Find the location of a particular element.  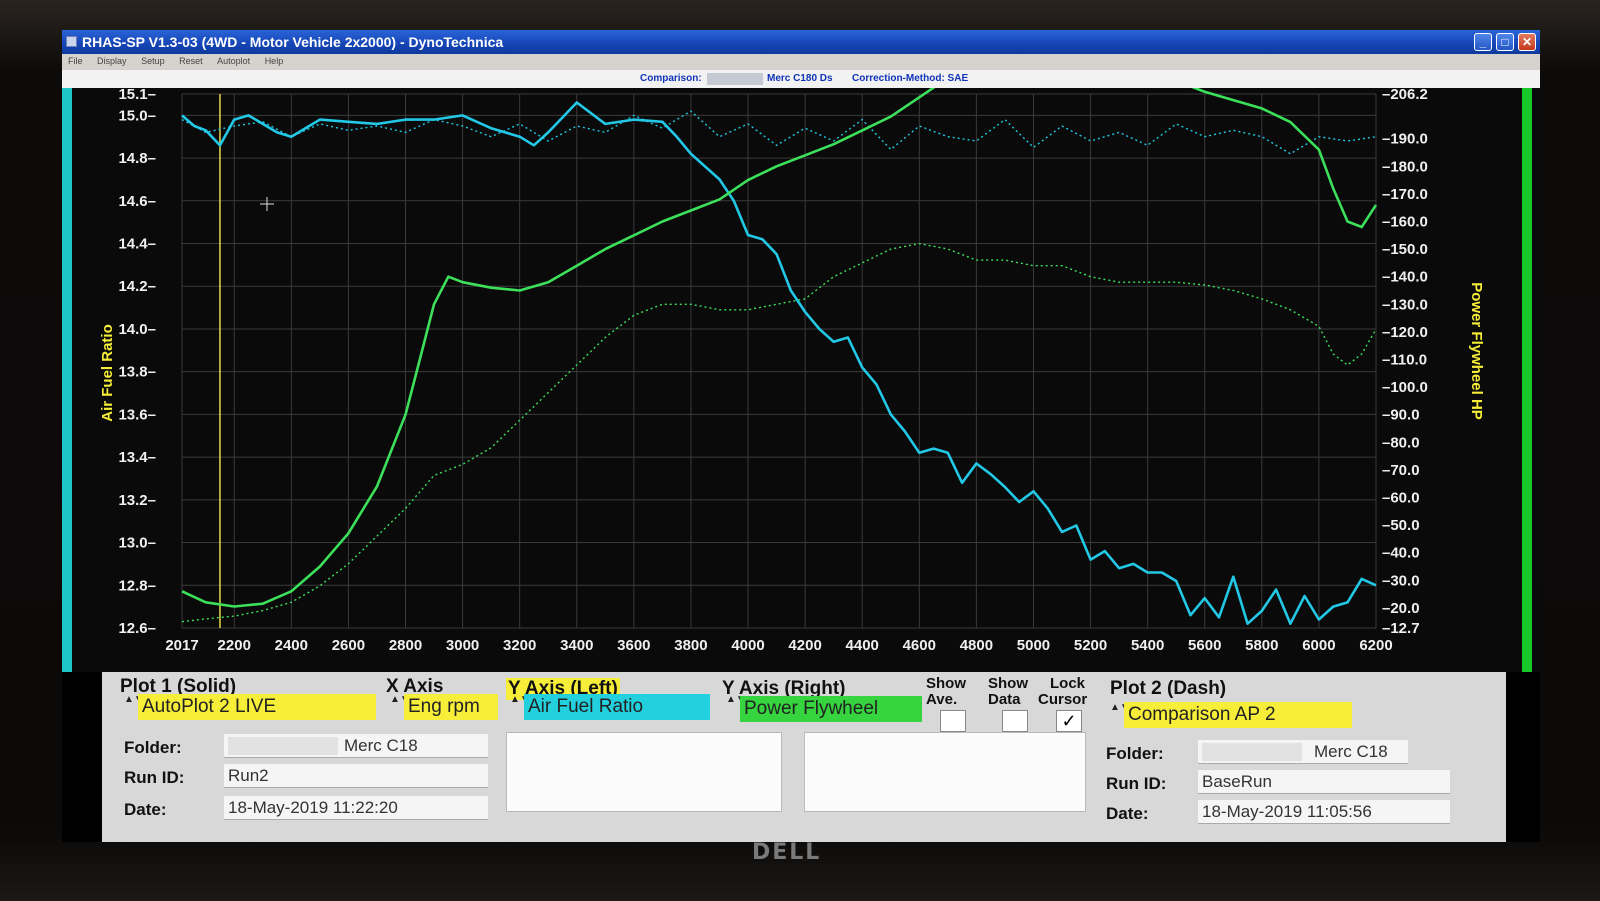

close-button: ✕ is located at coordinates (1527, 42).